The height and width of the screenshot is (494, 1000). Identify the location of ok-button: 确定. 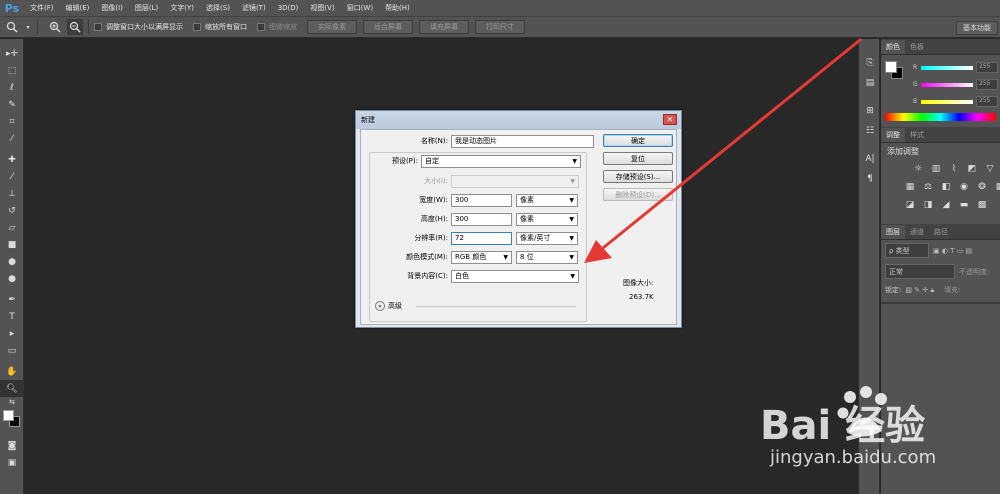
(638, 140).